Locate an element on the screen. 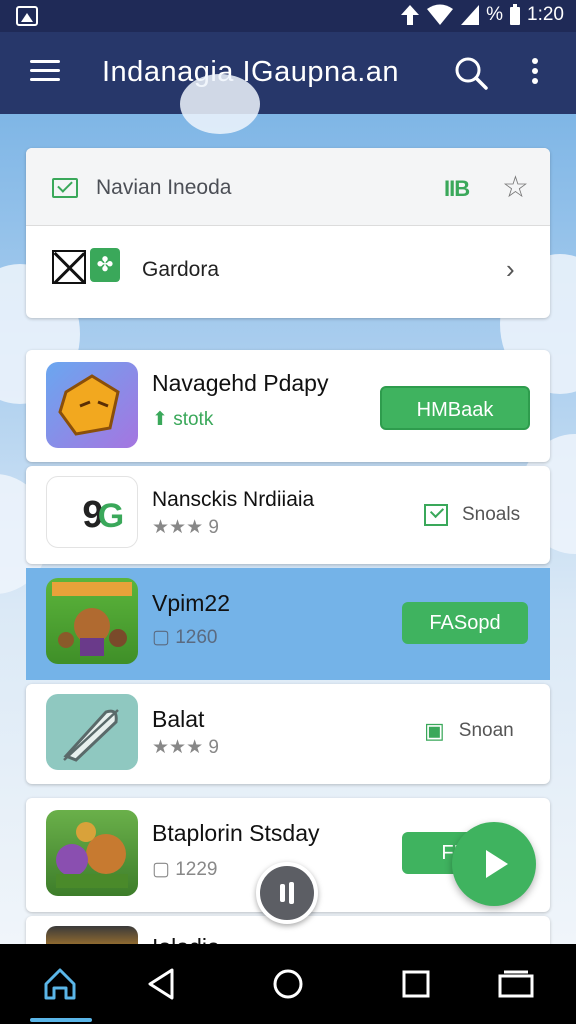 The image size is (576, 1024). data-up-arrow-icon is located at coordinates (410, 15).